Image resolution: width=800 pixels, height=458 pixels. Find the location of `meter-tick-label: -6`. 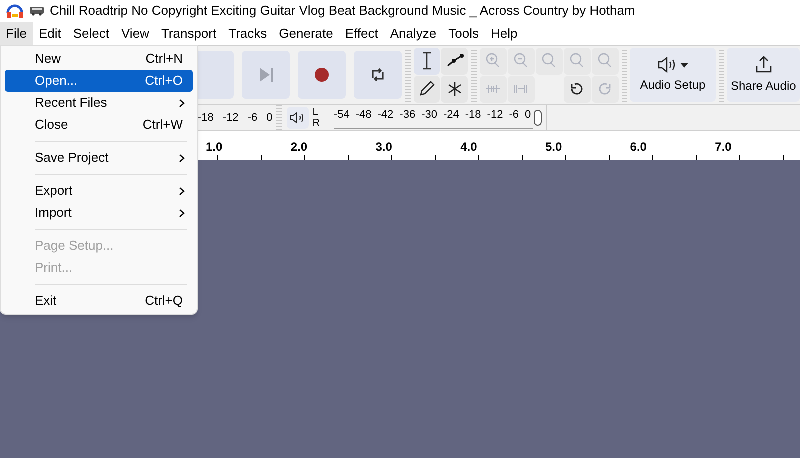

meter-tick-label: -6 is located at coordinates (253, 118).